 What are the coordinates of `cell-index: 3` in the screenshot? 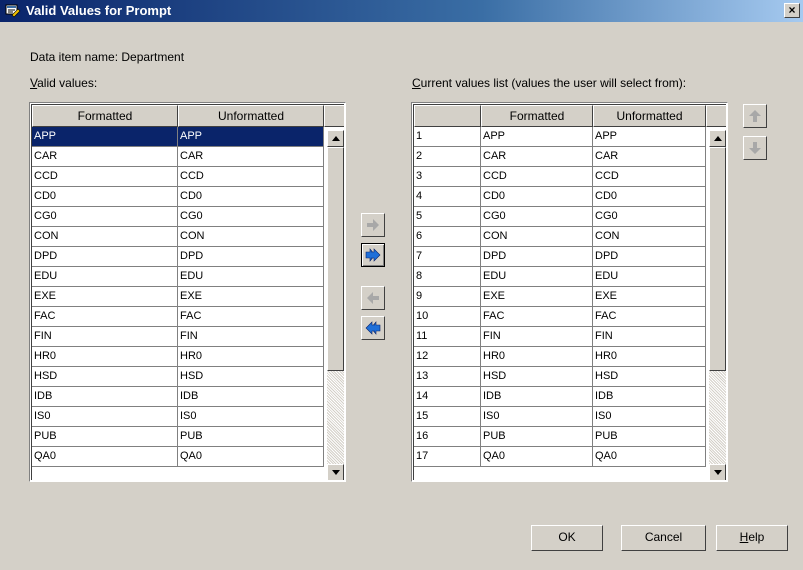 It's located at (447, 177).